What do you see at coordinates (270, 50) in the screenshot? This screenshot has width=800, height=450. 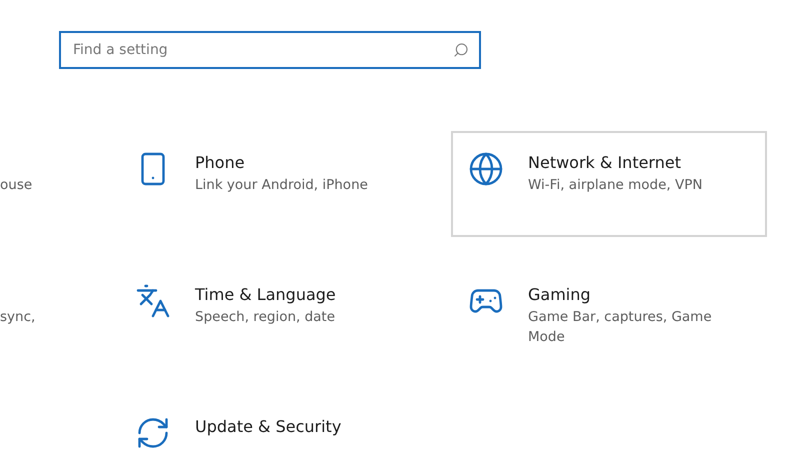 I see `search-field: Find a setting` at bounding box center [270, 50].